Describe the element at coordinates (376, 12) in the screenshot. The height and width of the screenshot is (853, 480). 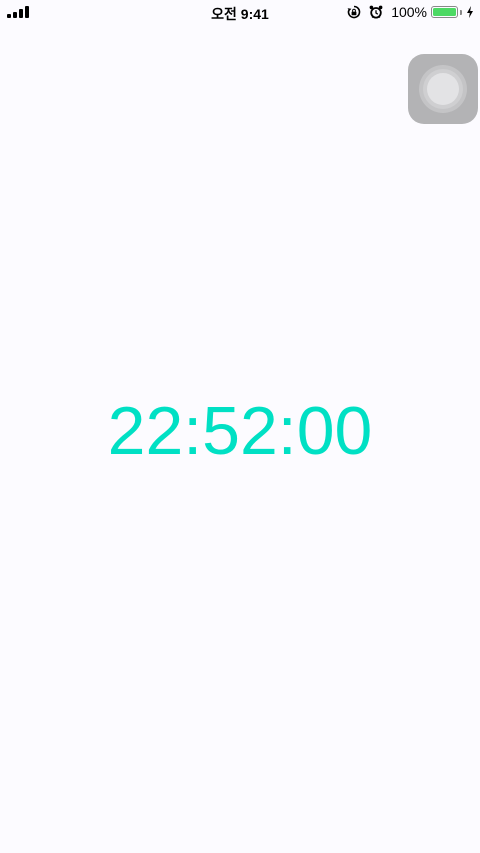
I see `alarm-icon` at that location.